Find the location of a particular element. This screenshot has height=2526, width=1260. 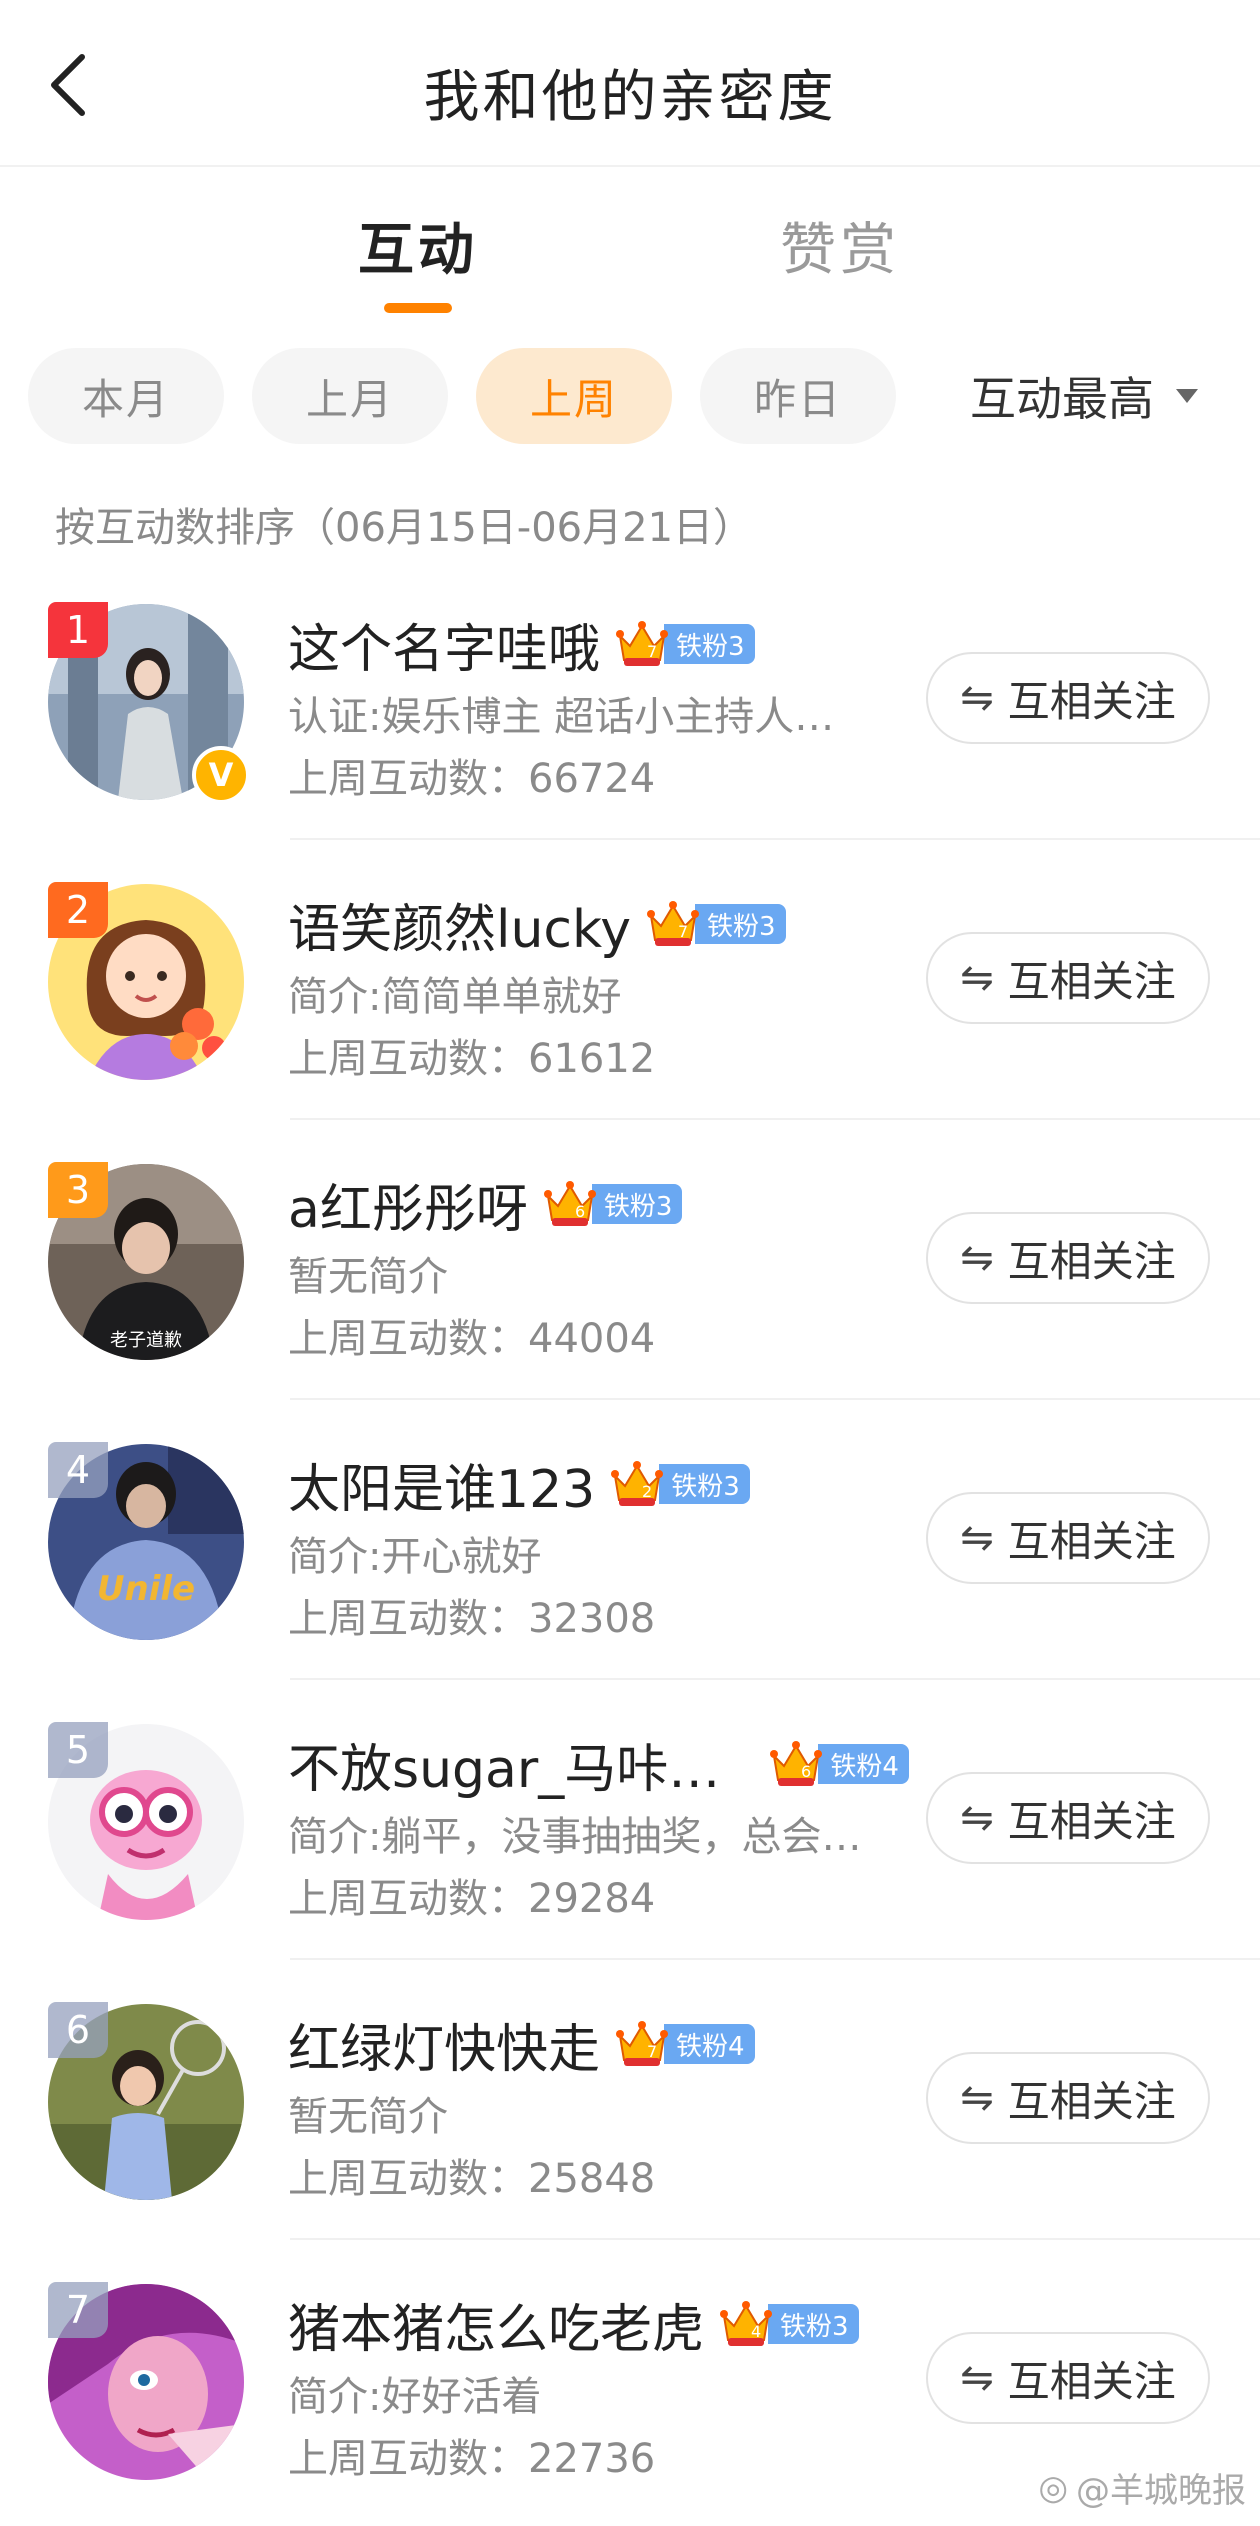

fan-level-badge: 4 铁粉3 is located at coordinates (788, 2324).